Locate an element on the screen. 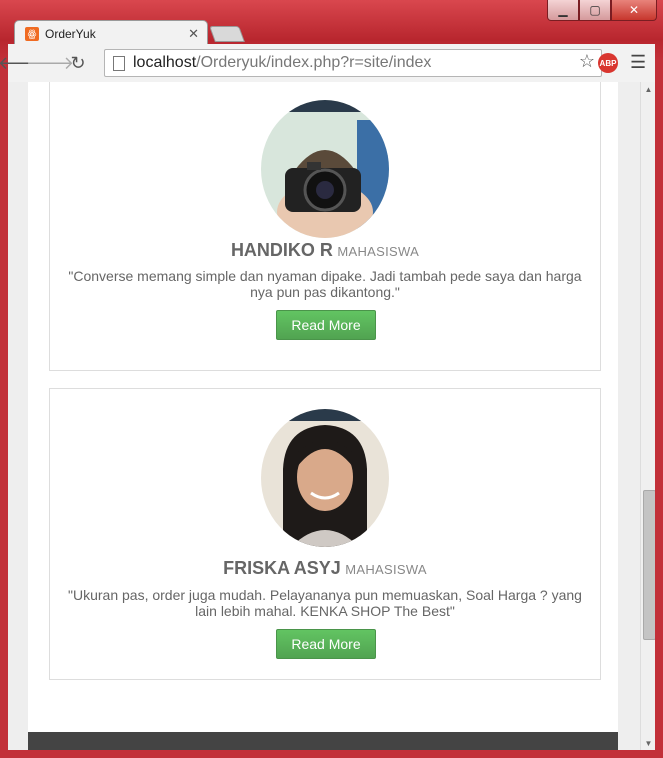  testimonial-name-line: FRISKA ASYJ MAHASISWA is located at coordinates (325, 568).